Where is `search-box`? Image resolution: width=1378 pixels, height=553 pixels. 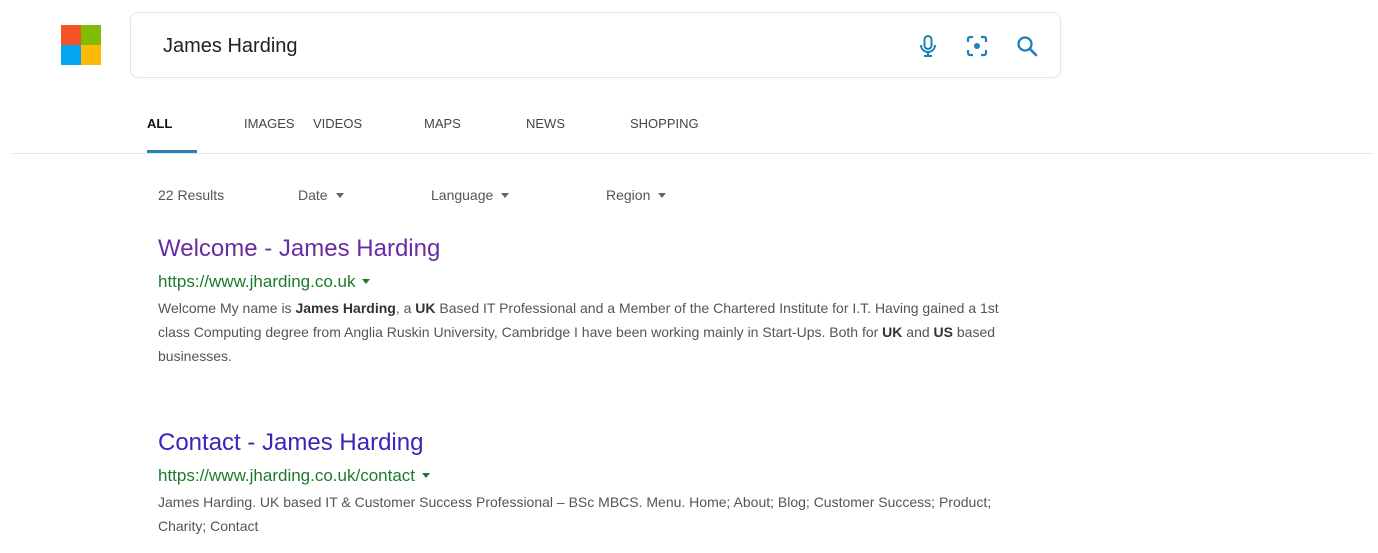 search-box is located at coordinates (595, 45).